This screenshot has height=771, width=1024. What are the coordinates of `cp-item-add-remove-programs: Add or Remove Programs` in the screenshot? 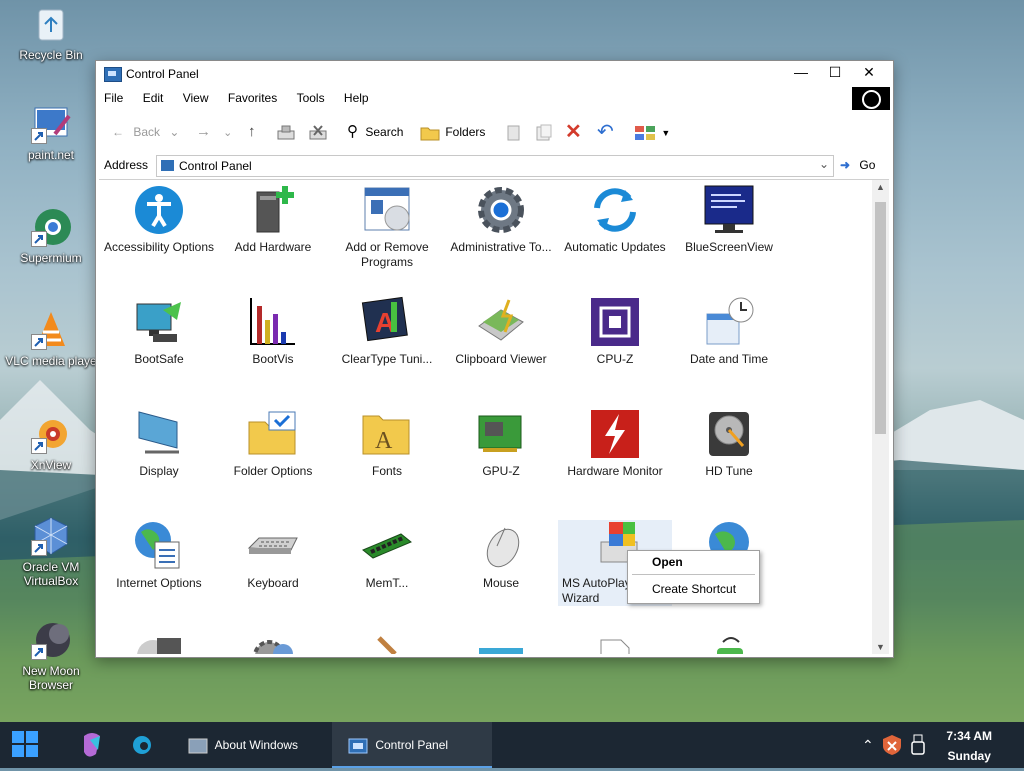 It's located at (387, 227).